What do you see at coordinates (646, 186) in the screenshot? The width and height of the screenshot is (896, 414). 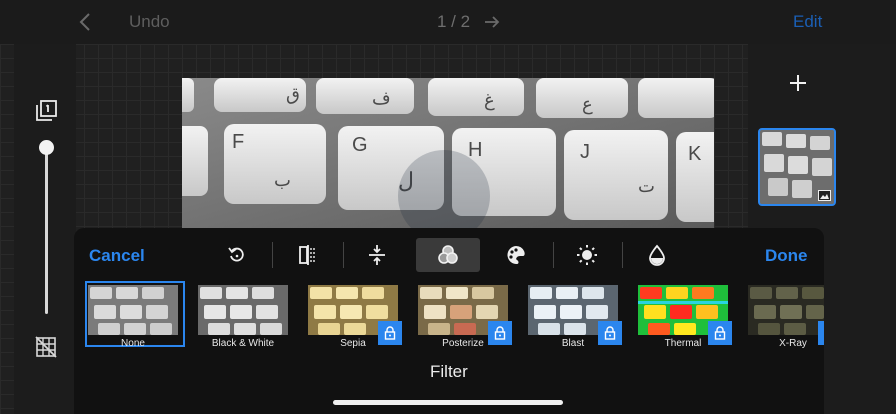 I see `svg-text: ت` at bounding box center [646, 186].